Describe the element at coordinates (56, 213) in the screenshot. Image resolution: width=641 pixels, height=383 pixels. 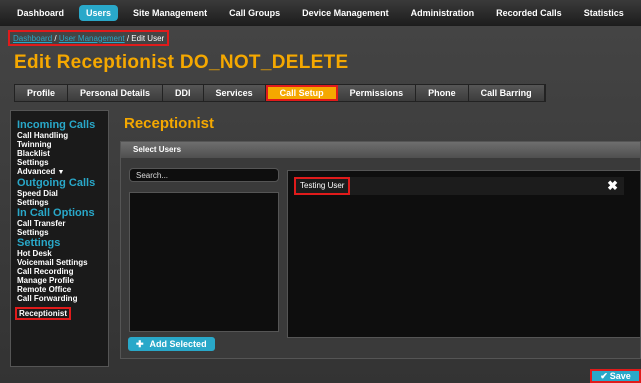
I see `sidebar-section-in-call-options: In Call Options` at that location.